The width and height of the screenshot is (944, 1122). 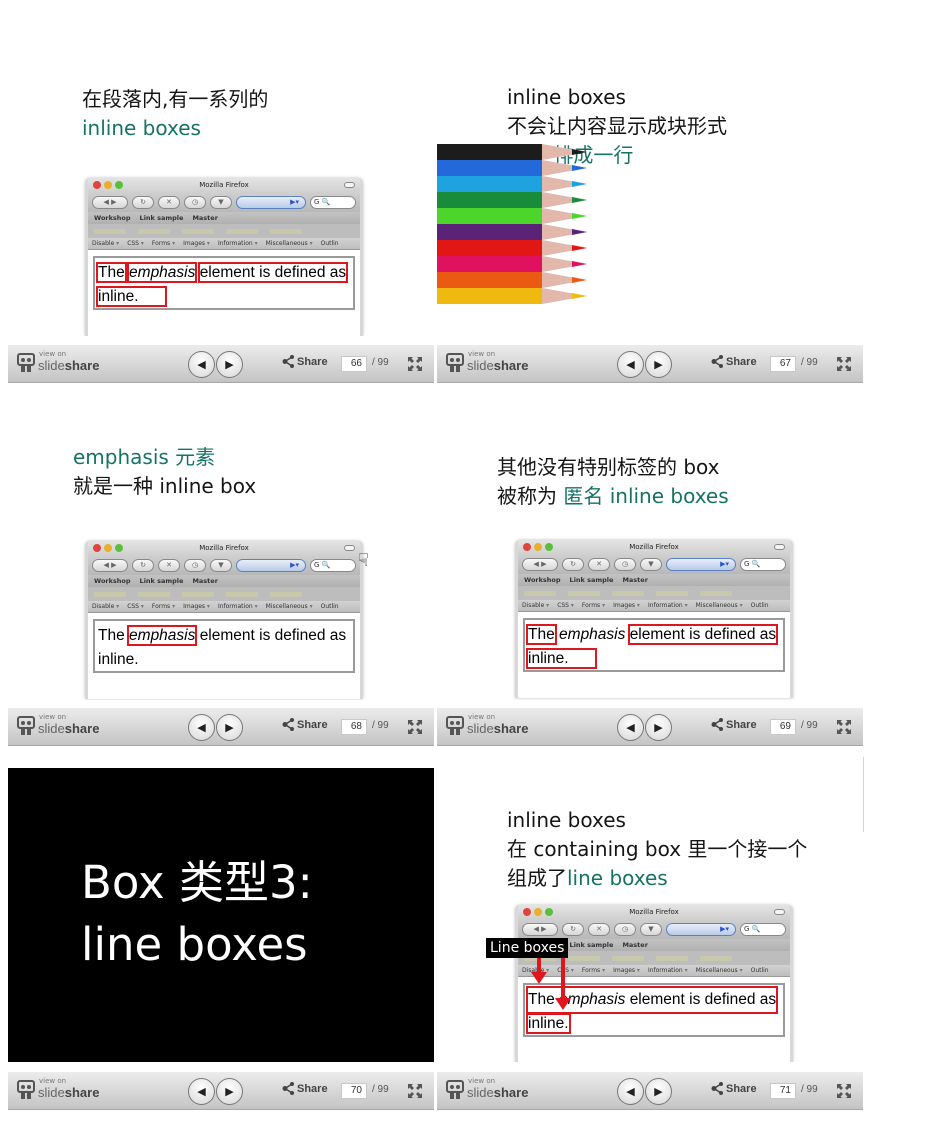 What do you see at coordinates (273, 272) in the screenshot?
I see `inline-box: element is defined as` at bounding box center [273, 272].